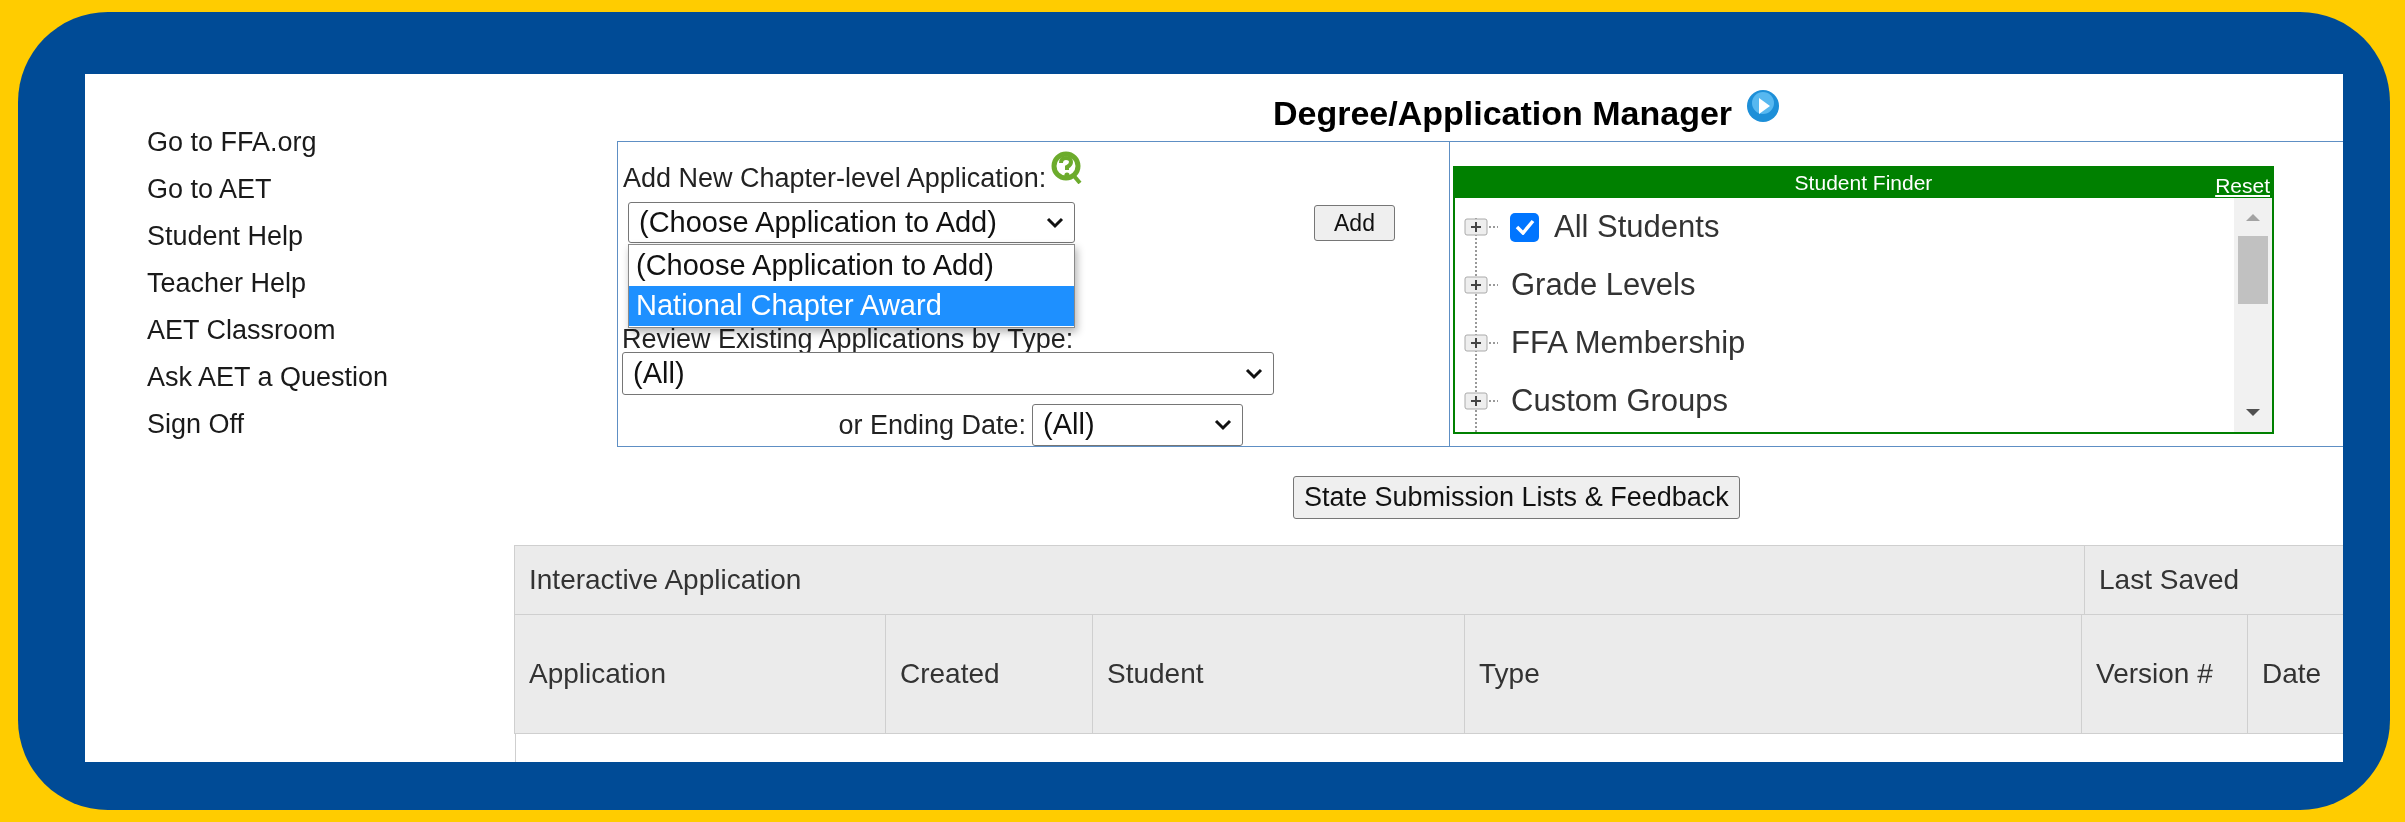 Image resolution: width=2405 pixels, height=822 pixels. What do you see at coordinates (227, 283) in the screenshot?
I see `sidebar-link: Teacher Help` at bounding box center [227, 283].